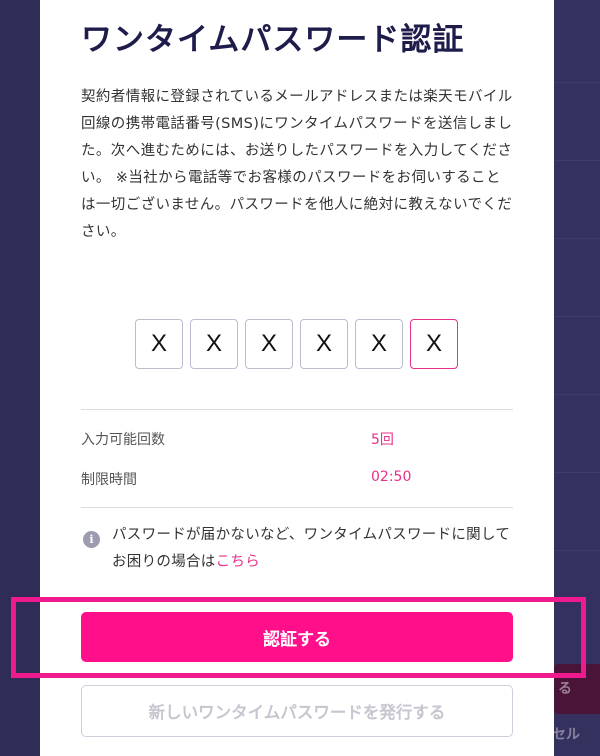 The width and height of the screenshot is (600, 756). I want to click on background-right-area, so click(577, 378).